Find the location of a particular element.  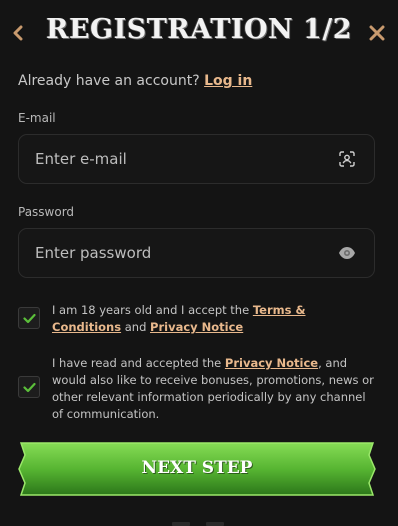

page-title: REGISTRATION 1/2 is located at coordinates (199, 29).